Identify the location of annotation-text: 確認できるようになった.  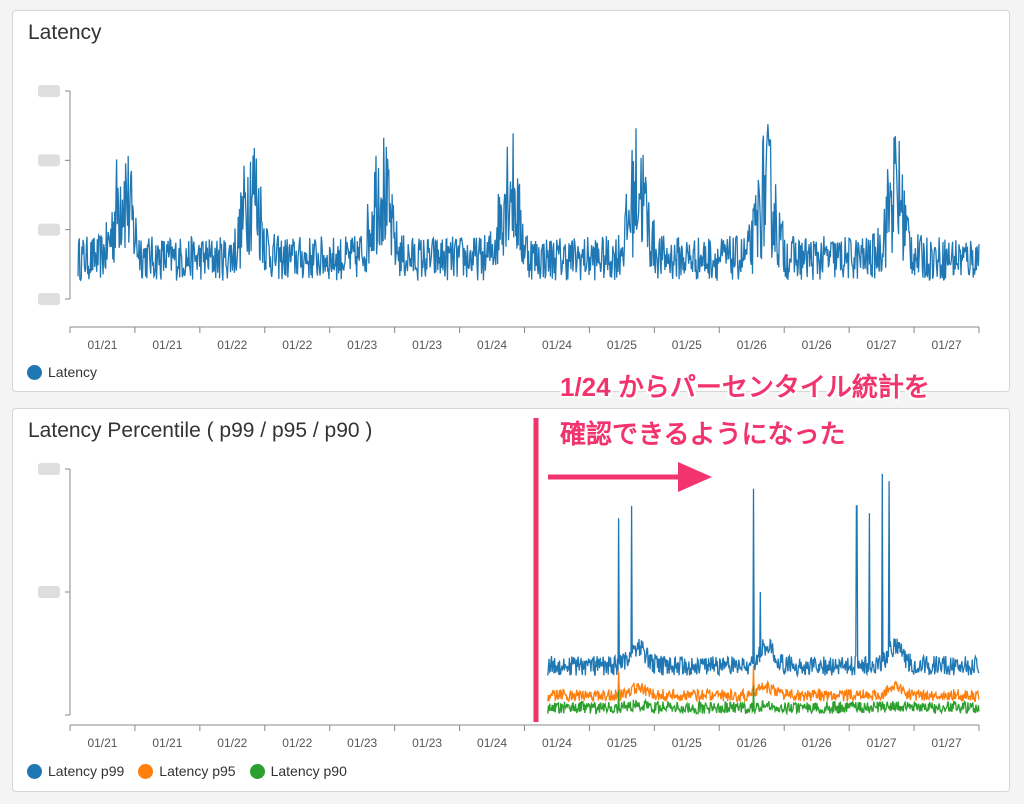
(703, 434).